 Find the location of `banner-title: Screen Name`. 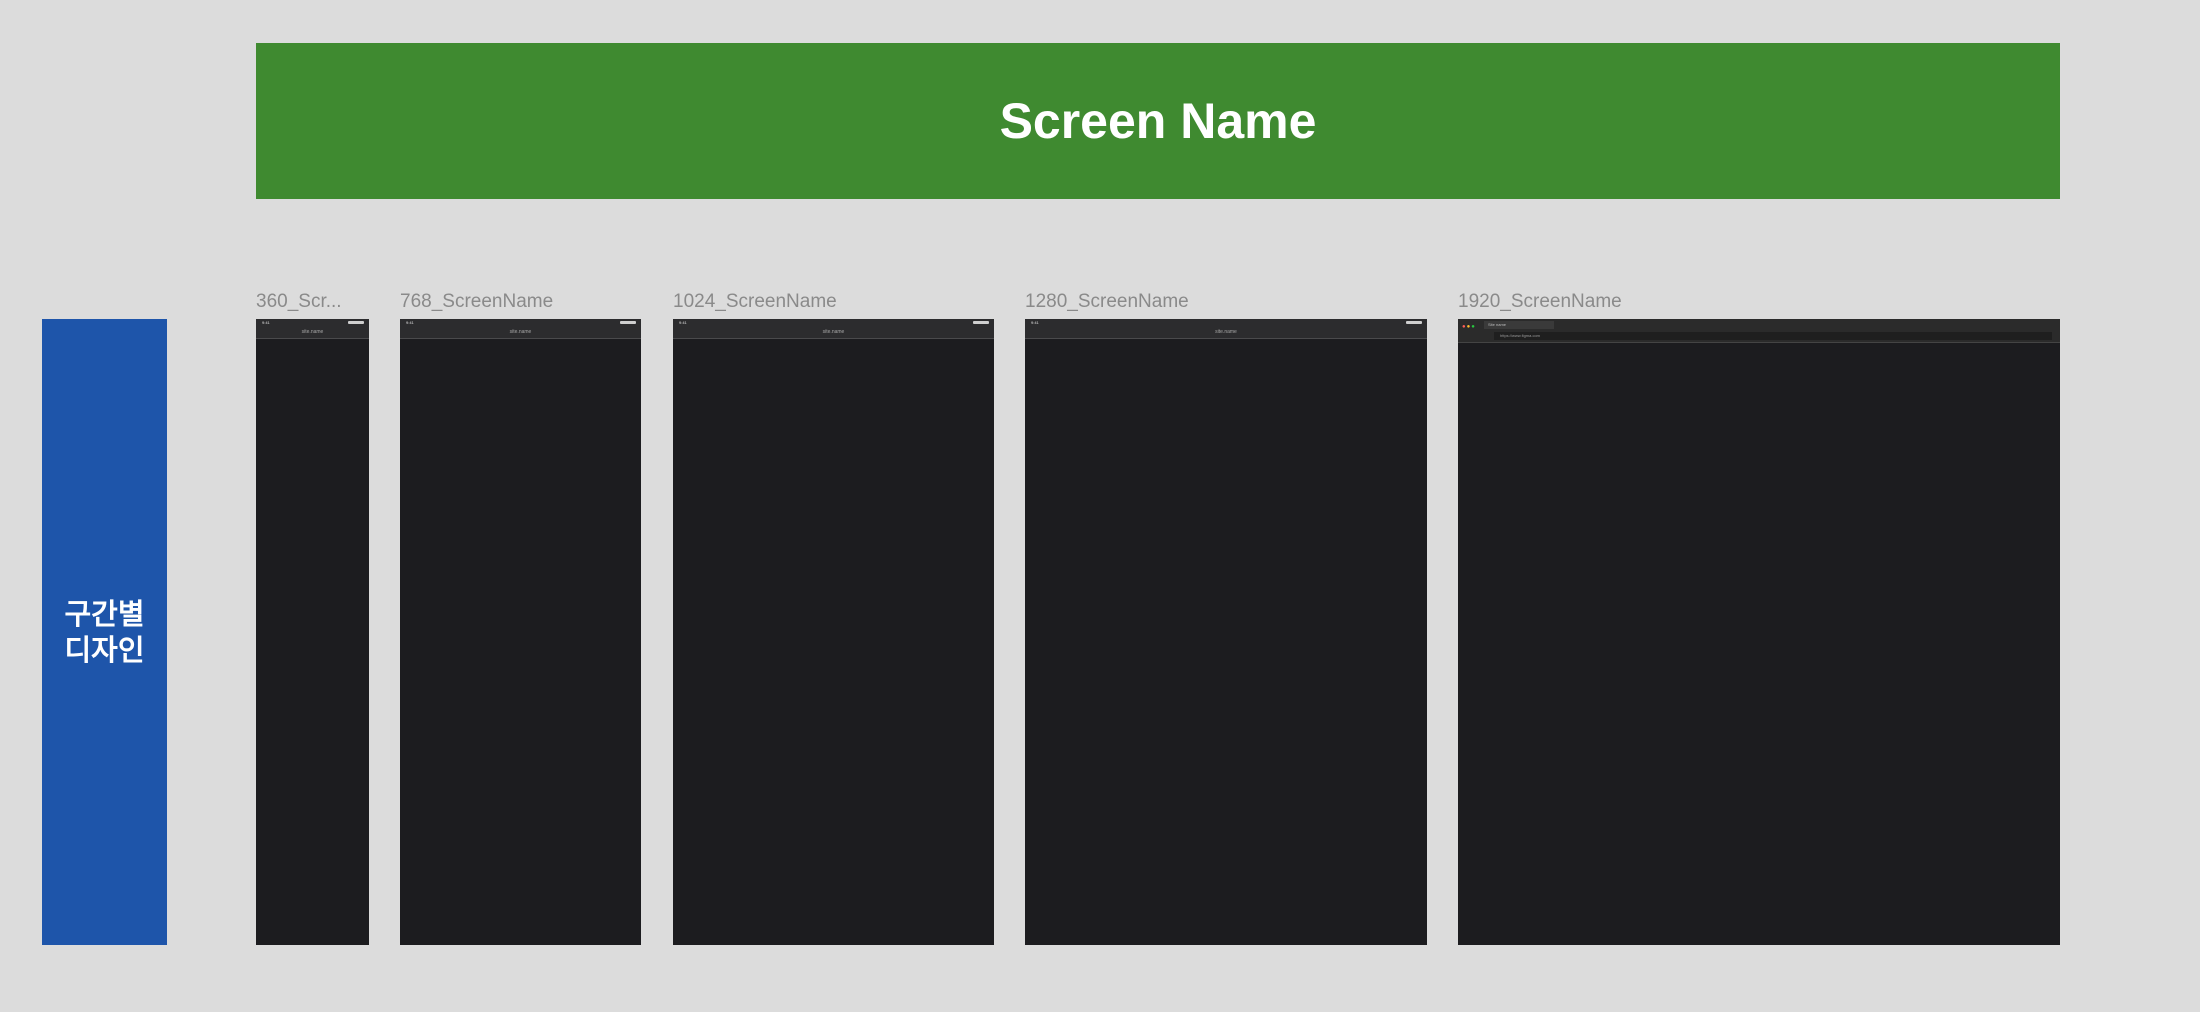

banner-title: Screen Name is located at coordinates (1158, 121).